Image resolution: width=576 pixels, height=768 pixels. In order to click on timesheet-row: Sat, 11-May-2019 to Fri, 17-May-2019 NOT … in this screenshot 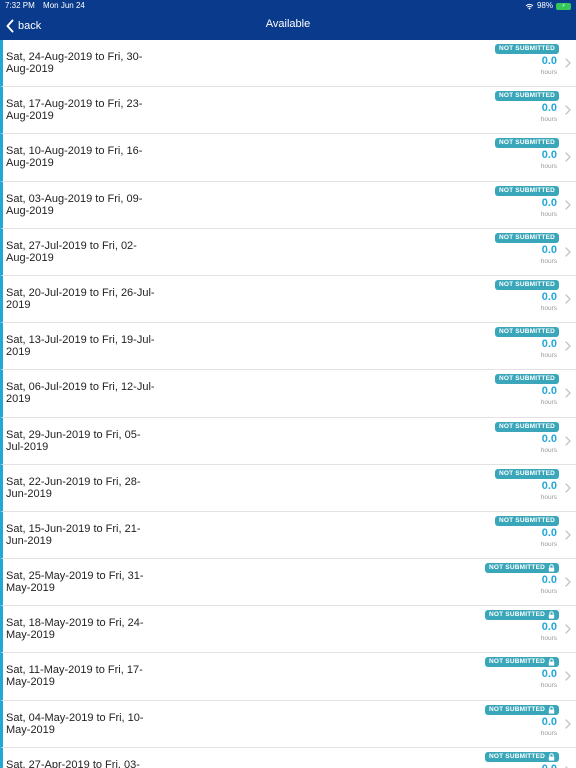, I will do `click(288, 677)`.